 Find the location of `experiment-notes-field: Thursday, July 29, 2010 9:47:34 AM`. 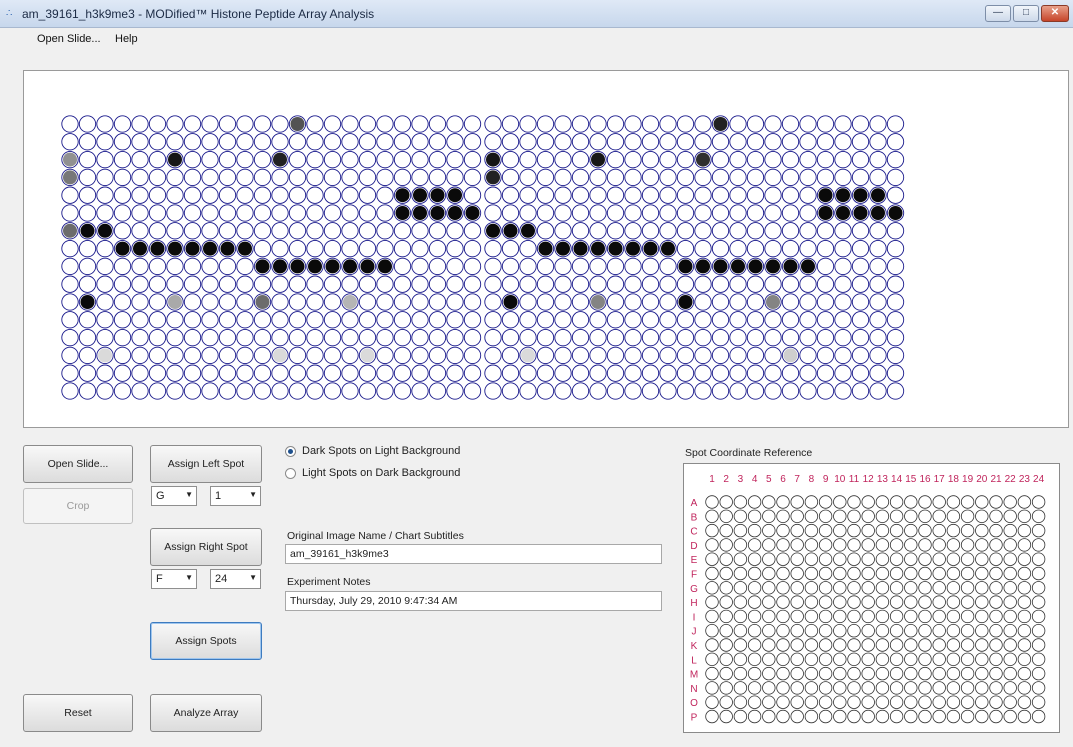

experiment-notes-field: Thursday, July 29, 2010 9:47:34 AM is located at coordinates (473, 601).